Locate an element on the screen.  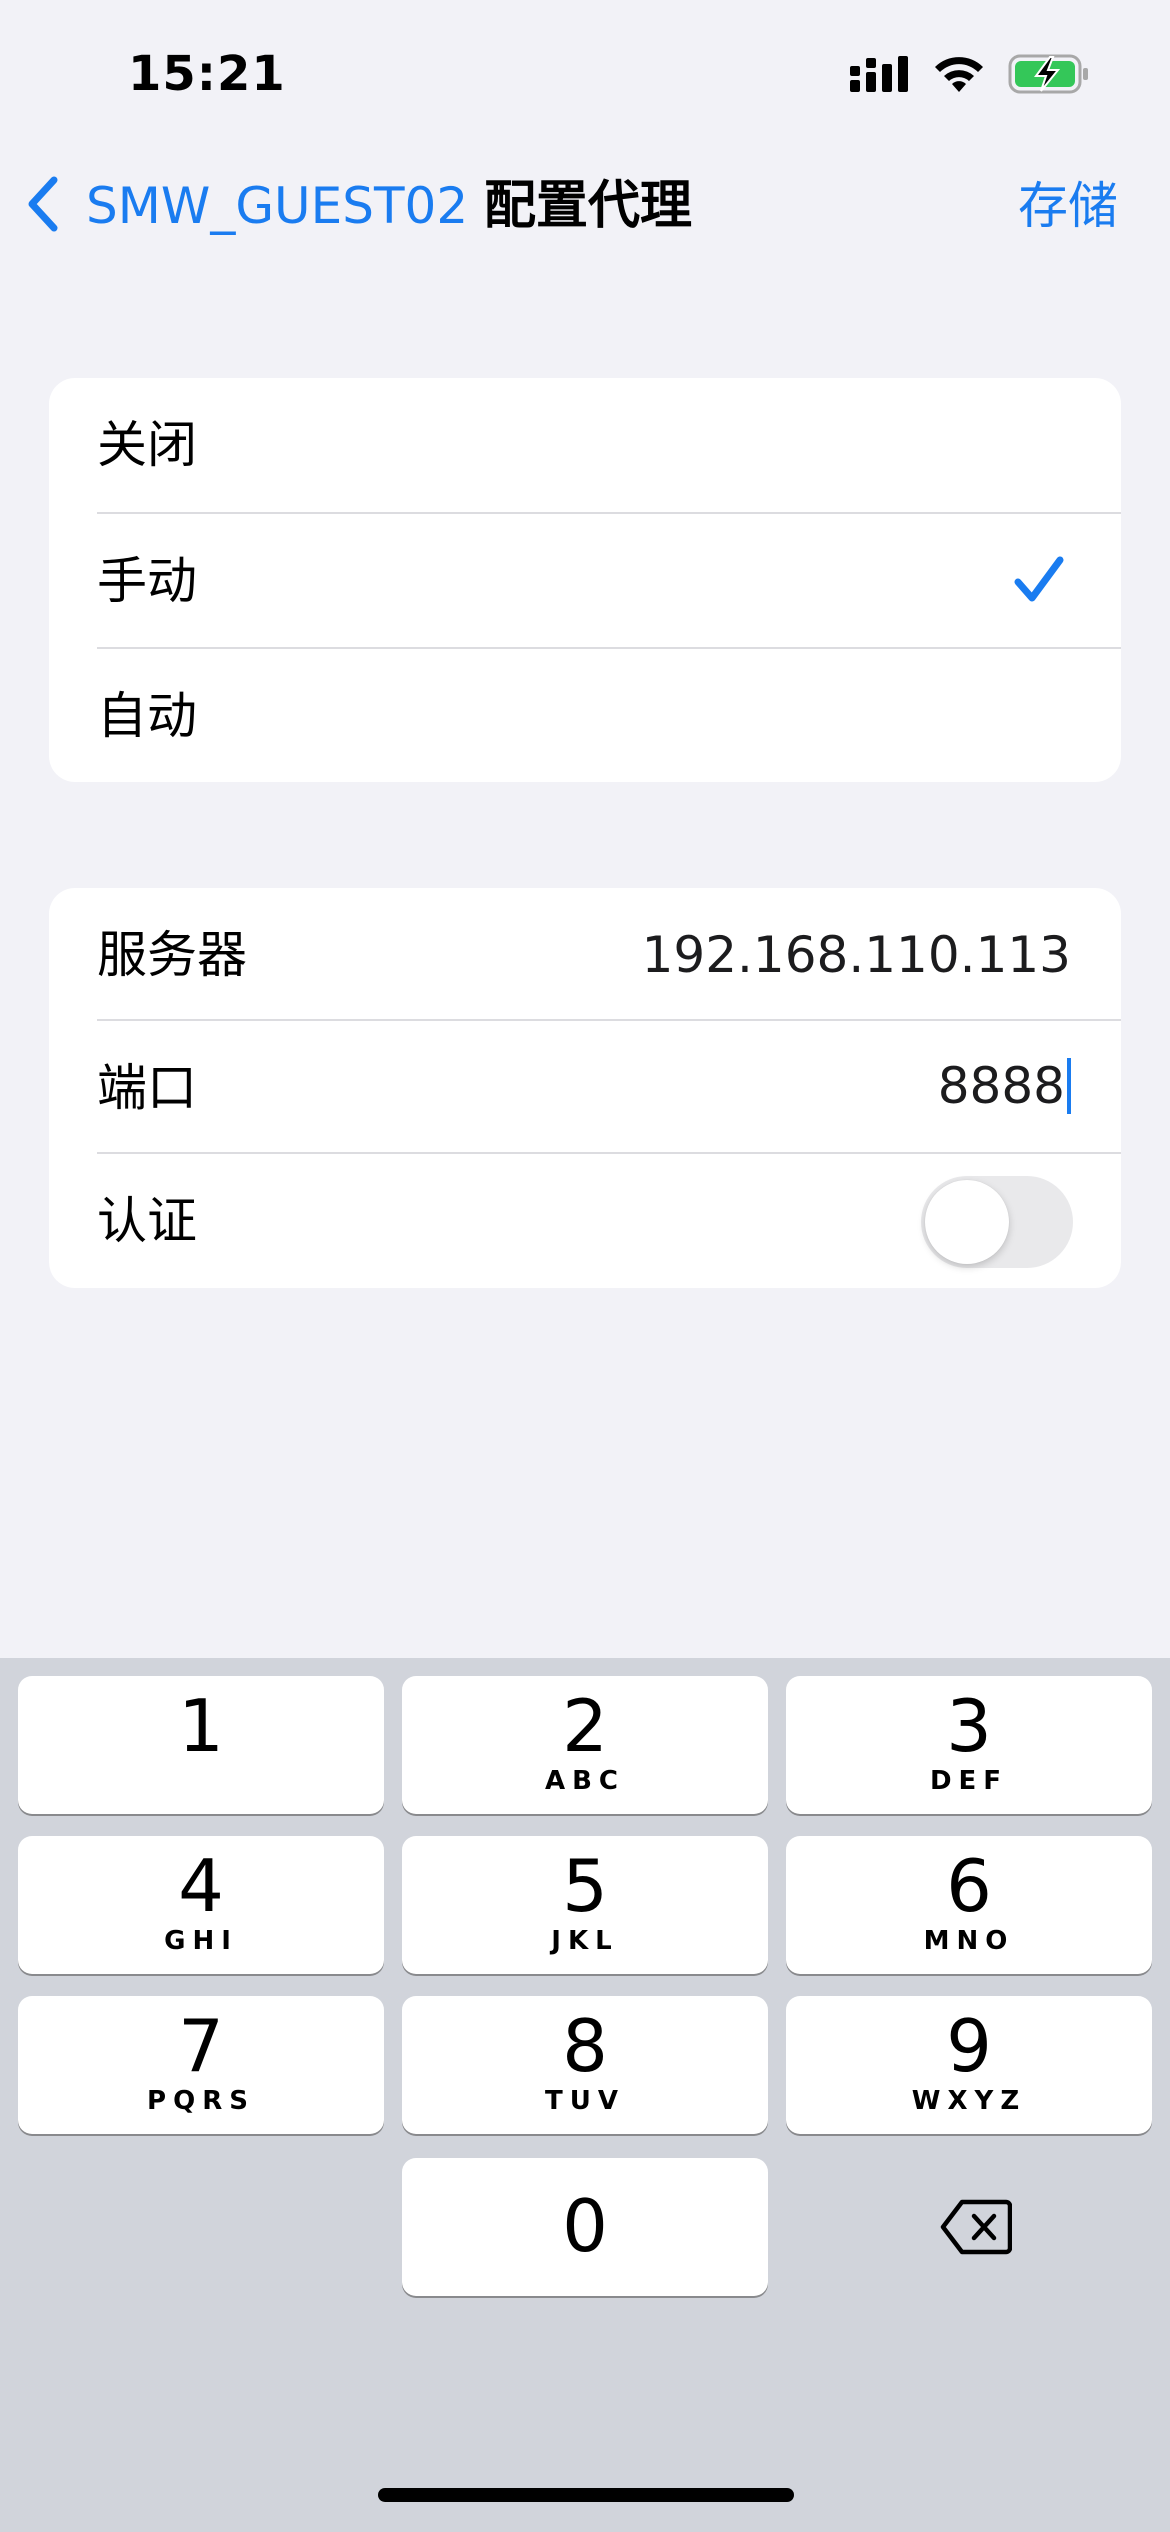
wifi-icon is located at coordinates (959, 76).